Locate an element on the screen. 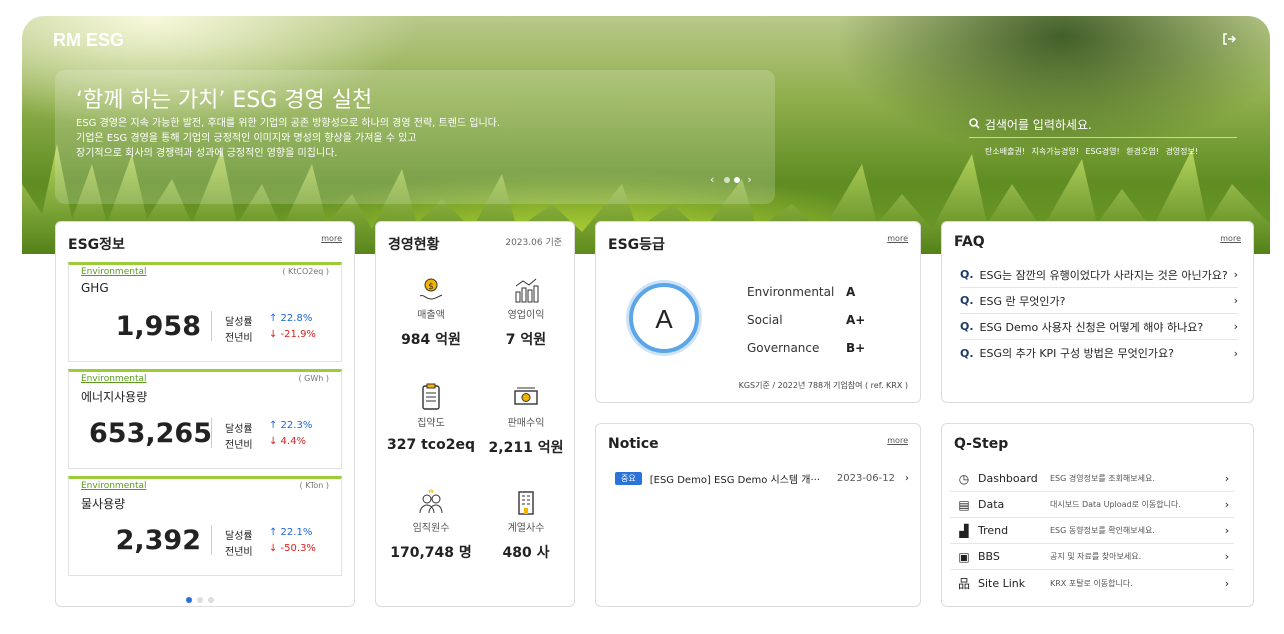 The image size is (1284, 634). qstep-item: ▤ Data 대시보드 Data Upload로 이동합니다. › is located at coordinates (1092, 505).